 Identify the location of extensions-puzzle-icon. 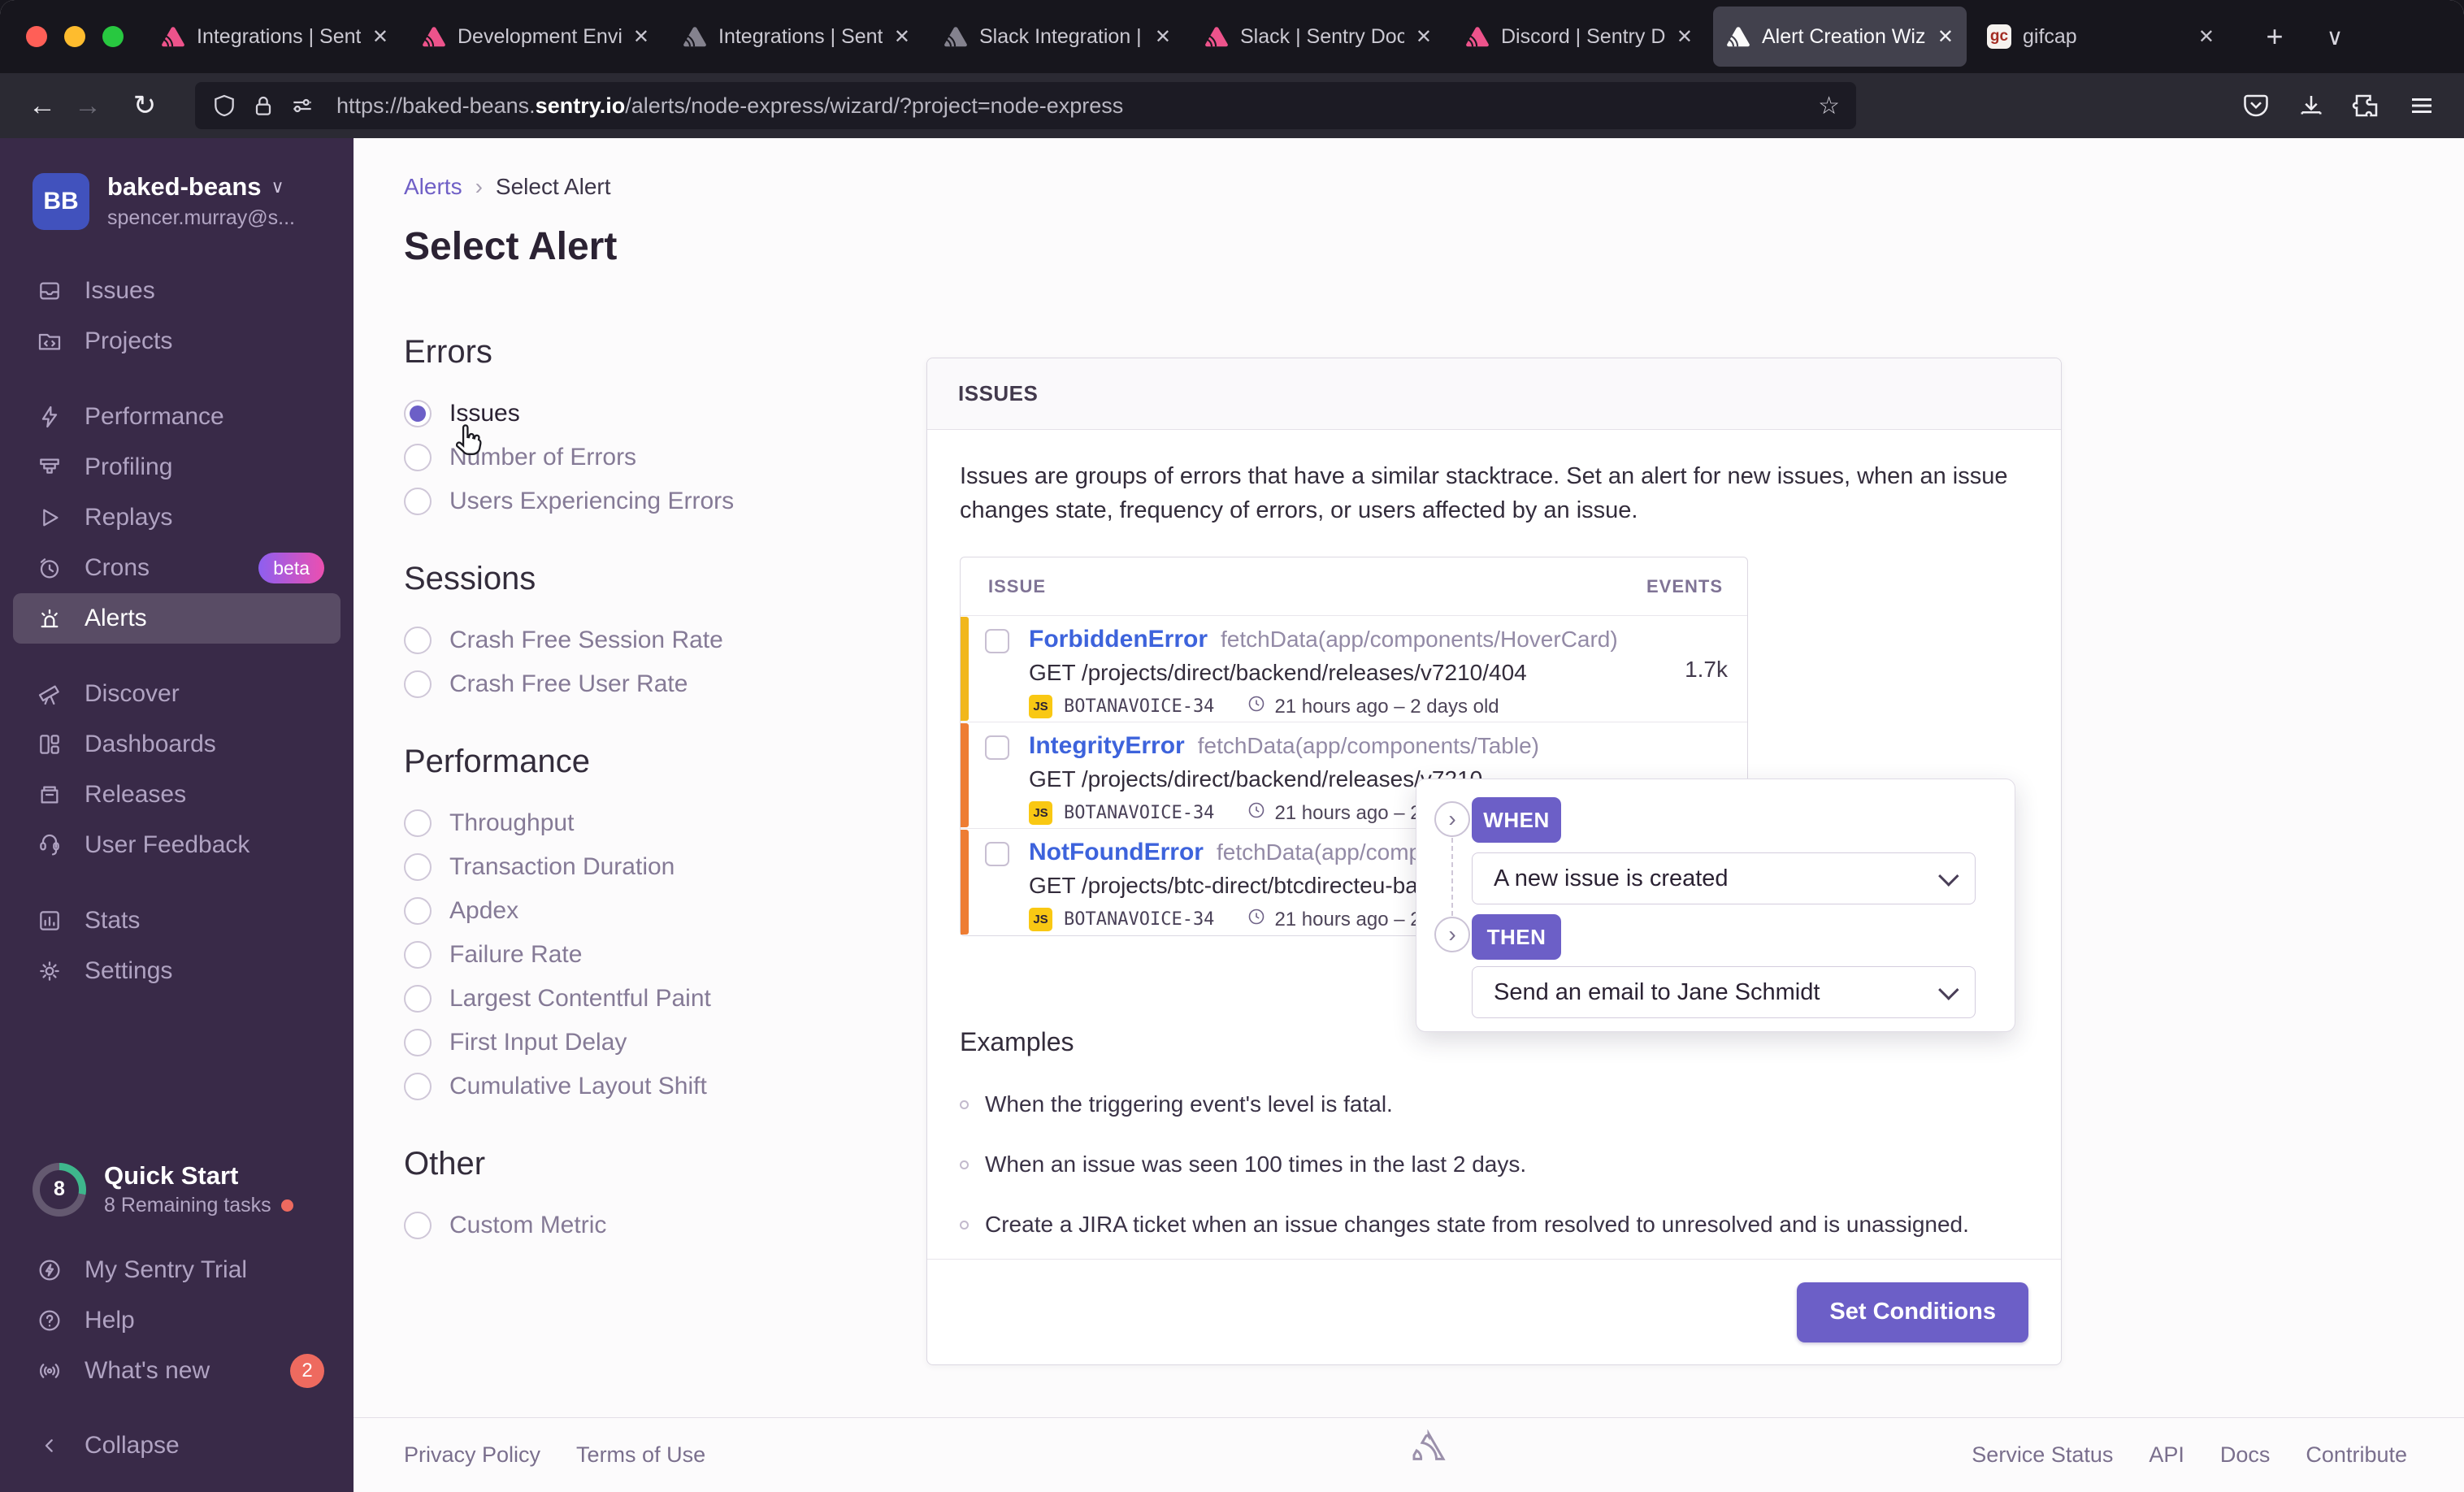
(2366, 105).